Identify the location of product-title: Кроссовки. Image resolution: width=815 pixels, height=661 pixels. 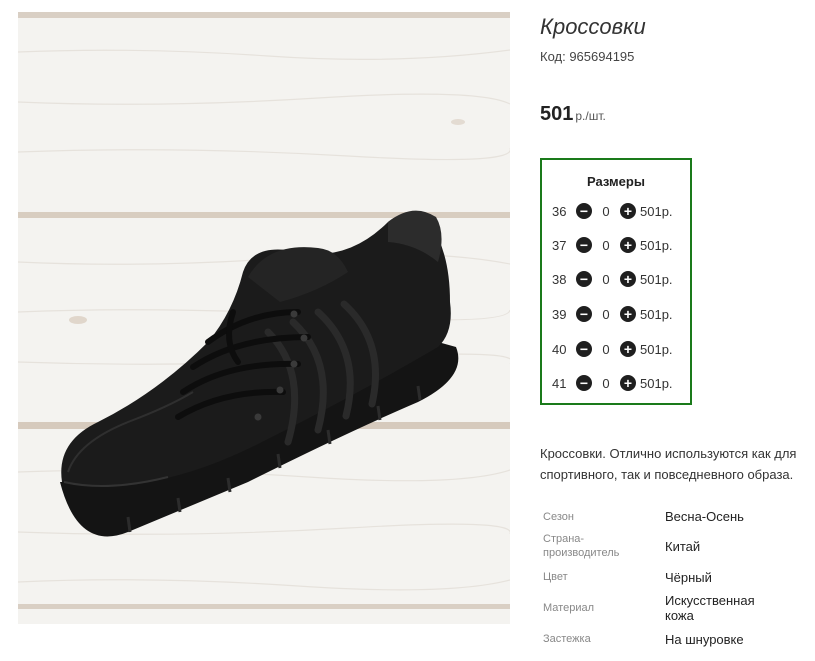
(593, 26).